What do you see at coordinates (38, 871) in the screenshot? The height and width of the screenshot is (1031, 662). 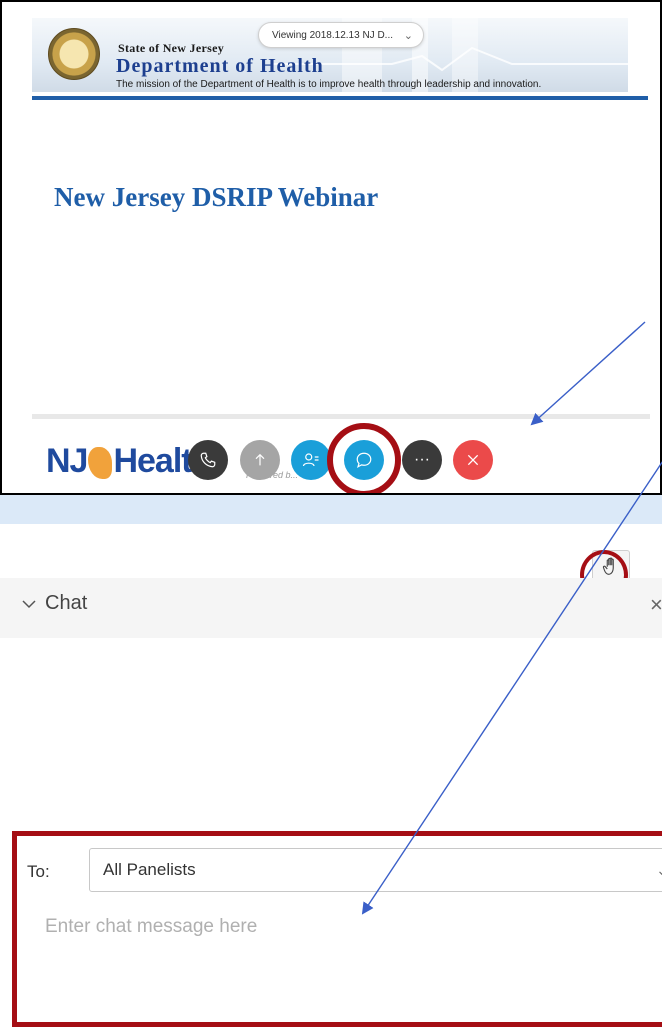 I see `recipient-label: To:` at bounding box center [38, 871].